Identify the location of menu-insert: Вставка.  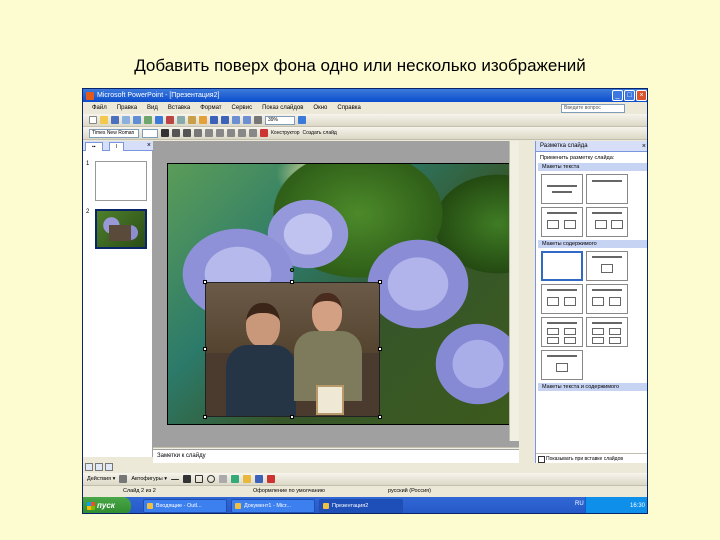
(179, 108).